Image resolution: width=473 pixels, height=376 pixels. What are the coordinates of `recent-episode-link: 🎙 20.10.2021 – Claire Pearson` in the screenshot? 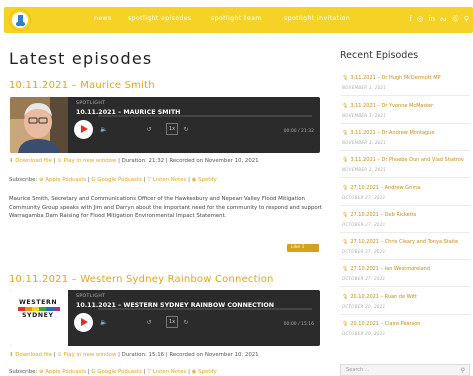 It's located at (407, 324).